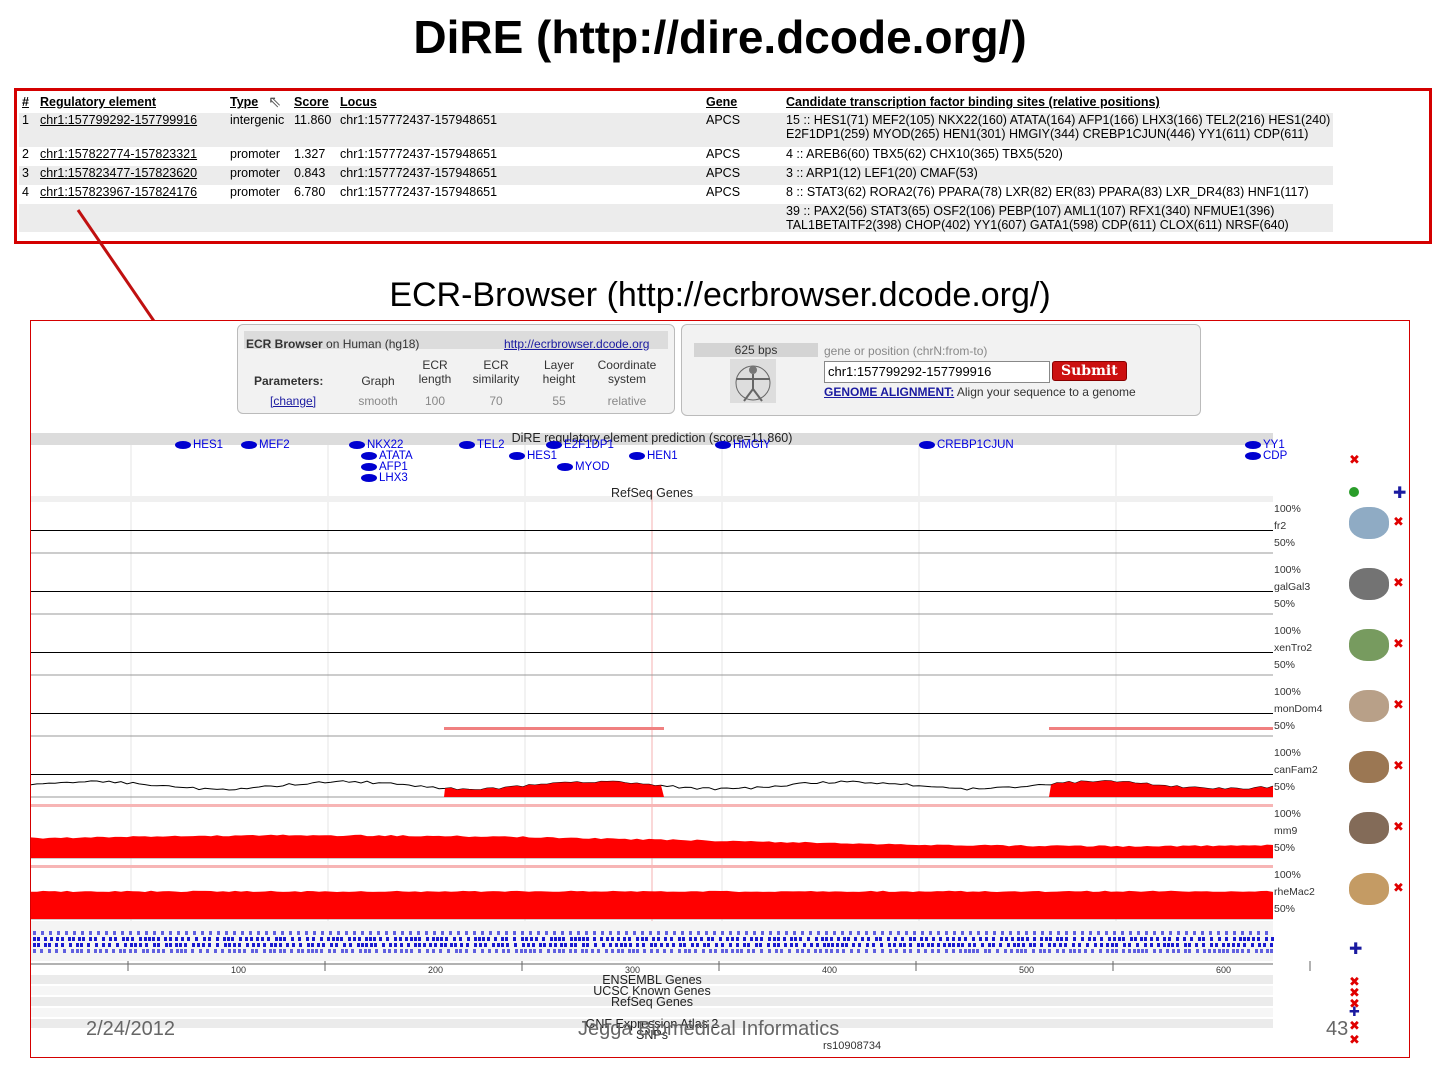 The image size is (1440, 1080). I want to click on tf-site-6: TEL2, so click(482, 445).